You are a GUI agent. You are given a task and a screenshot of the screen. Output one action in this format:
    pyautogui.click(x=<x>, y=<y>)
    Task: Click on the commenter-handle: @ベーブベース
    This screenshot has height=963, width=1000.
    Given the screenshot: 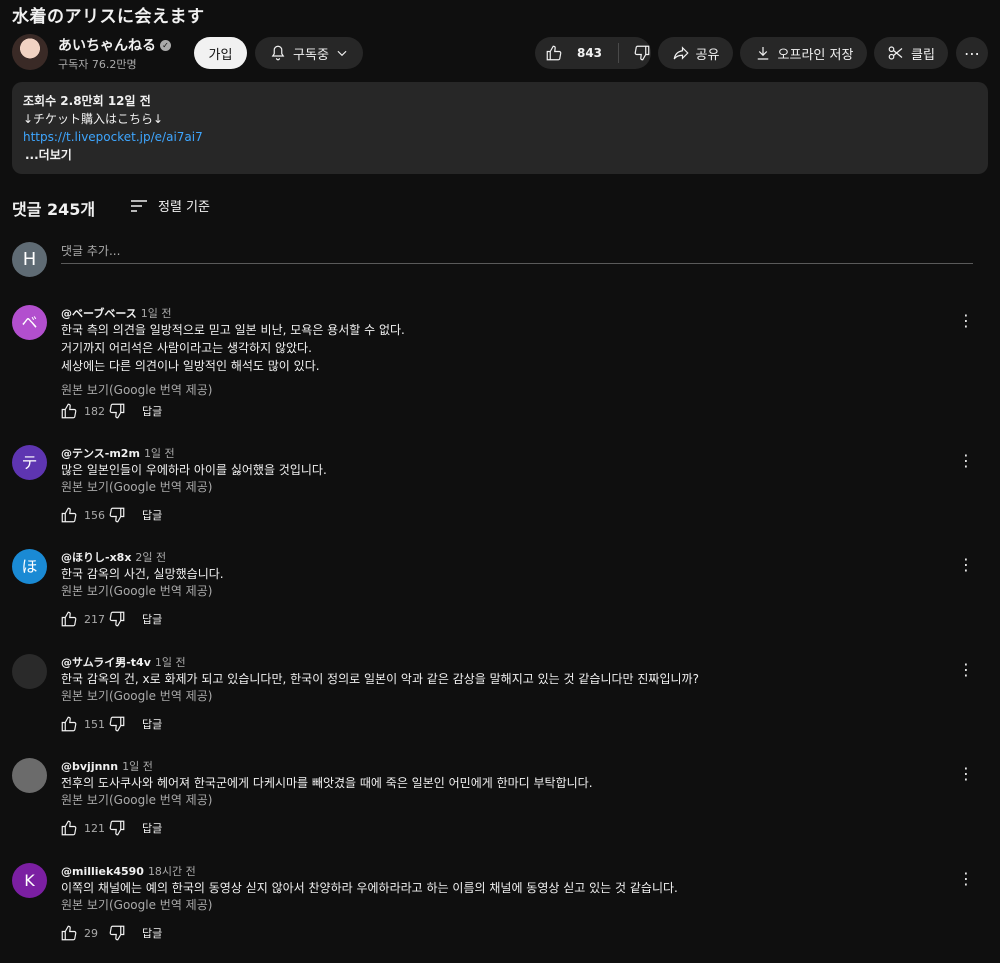 What is the action you would take?
    pyautogui.click(x=99, y=313)
    